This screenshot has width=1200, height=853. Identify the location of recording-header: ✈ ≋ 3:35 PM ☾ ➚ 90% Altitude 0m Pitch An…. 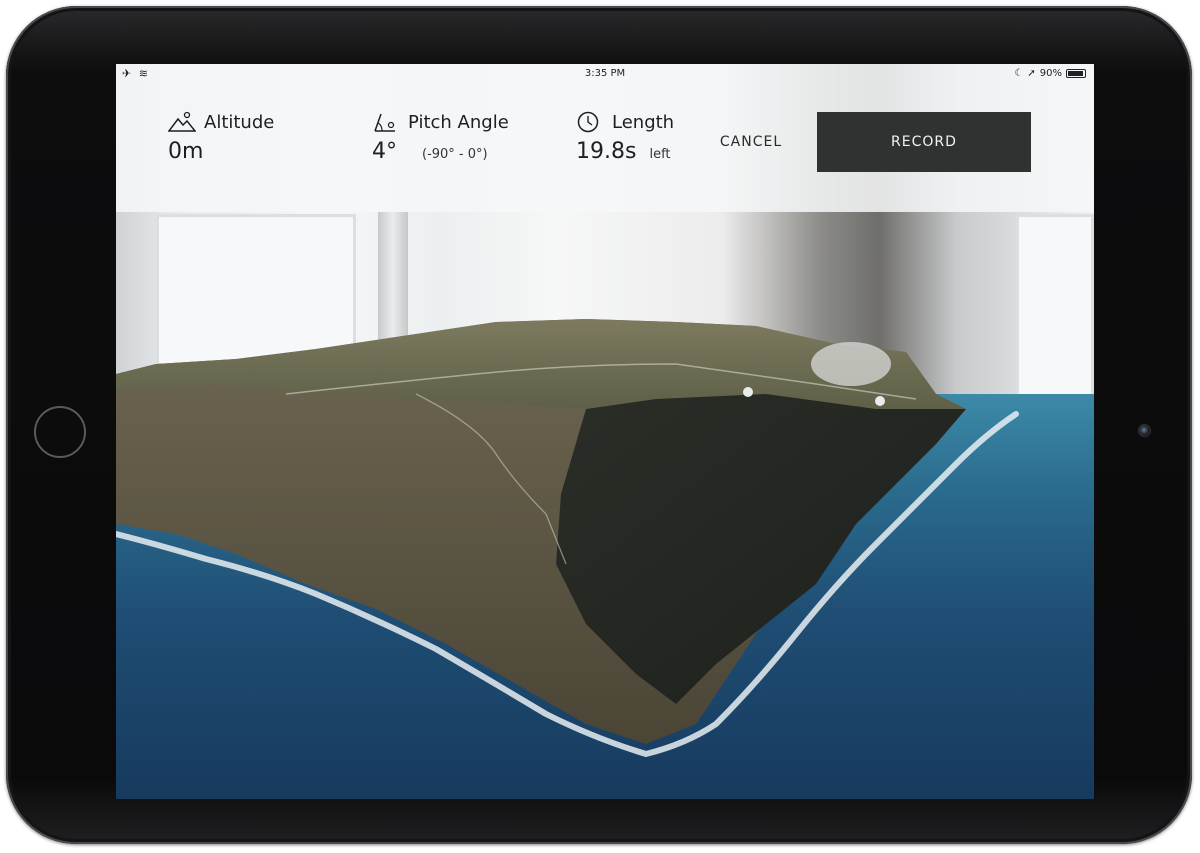
(605, 138).